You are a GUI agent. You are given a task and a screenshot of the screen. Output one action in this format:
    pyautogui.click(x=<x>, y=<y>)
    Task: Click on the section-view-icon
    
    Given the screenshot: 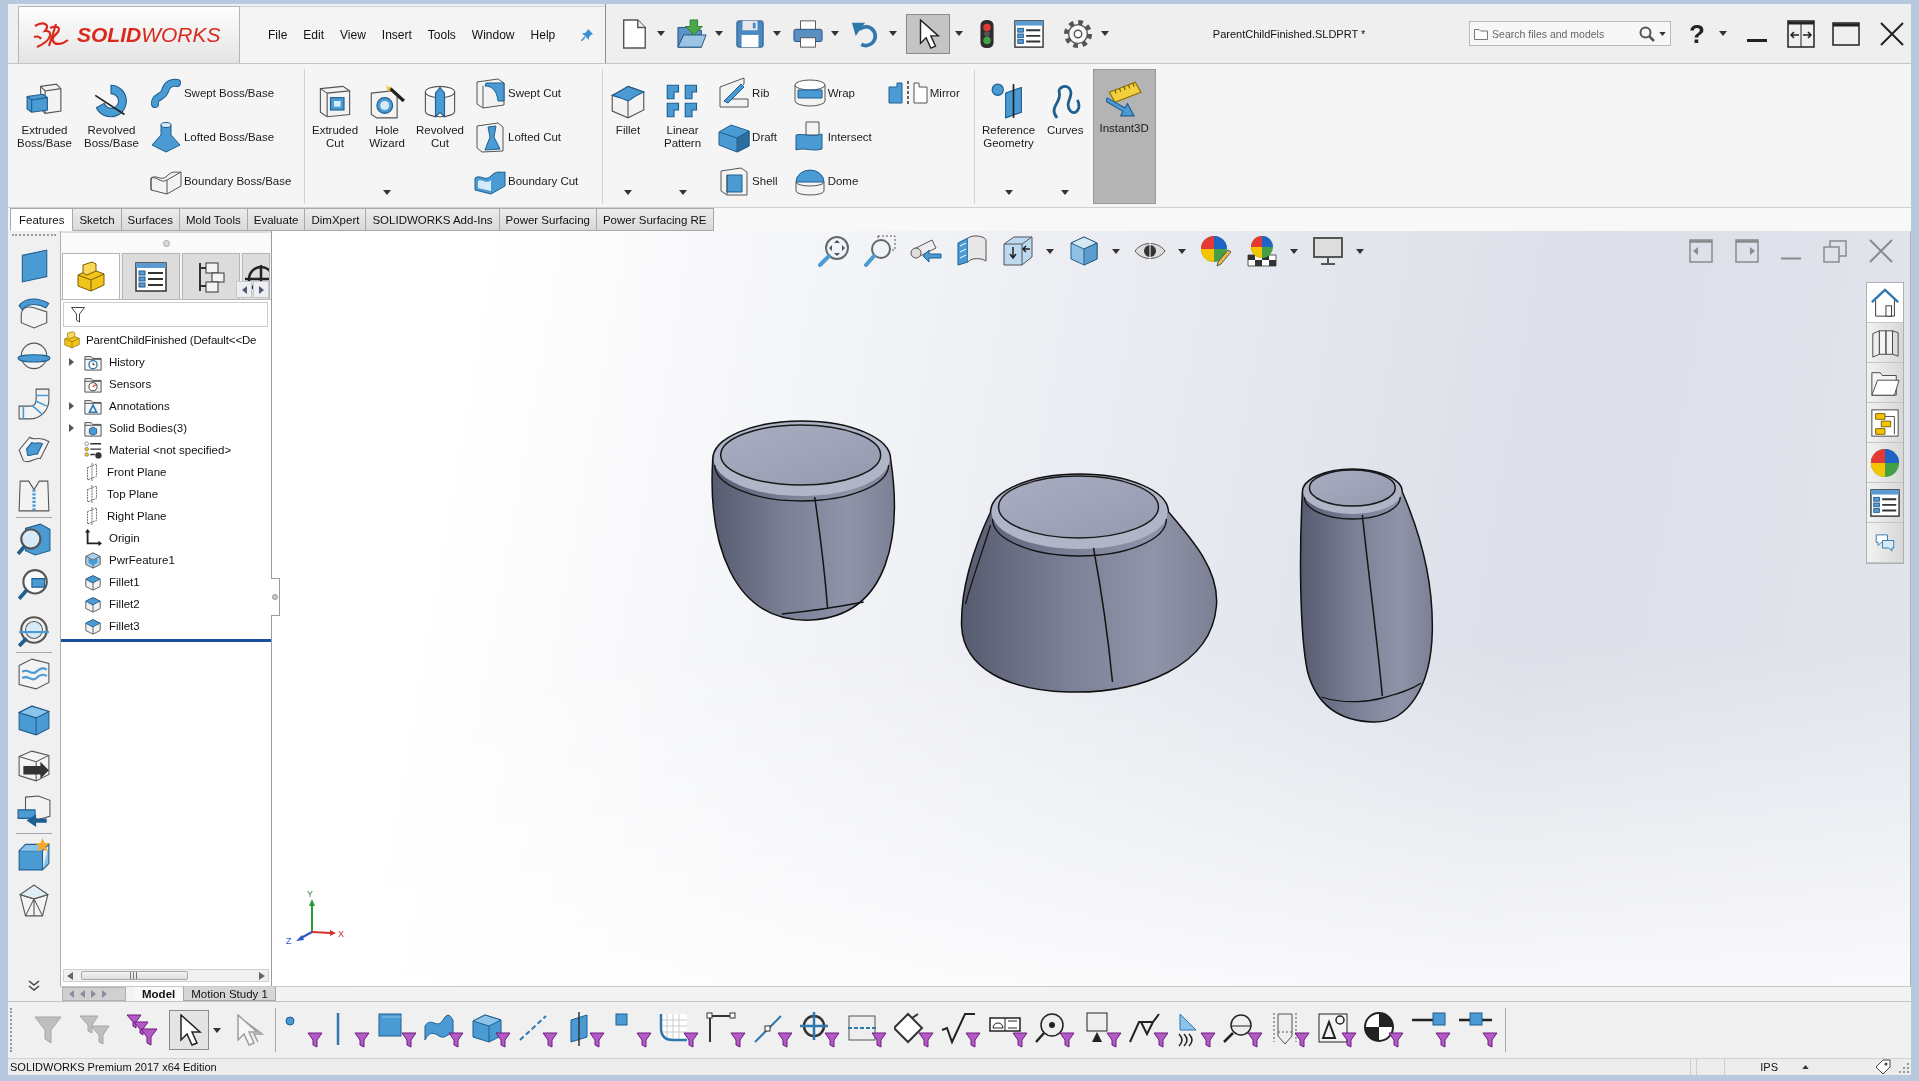 What is the action you would take?
    pyautogui.click(x=972, y=251)
    